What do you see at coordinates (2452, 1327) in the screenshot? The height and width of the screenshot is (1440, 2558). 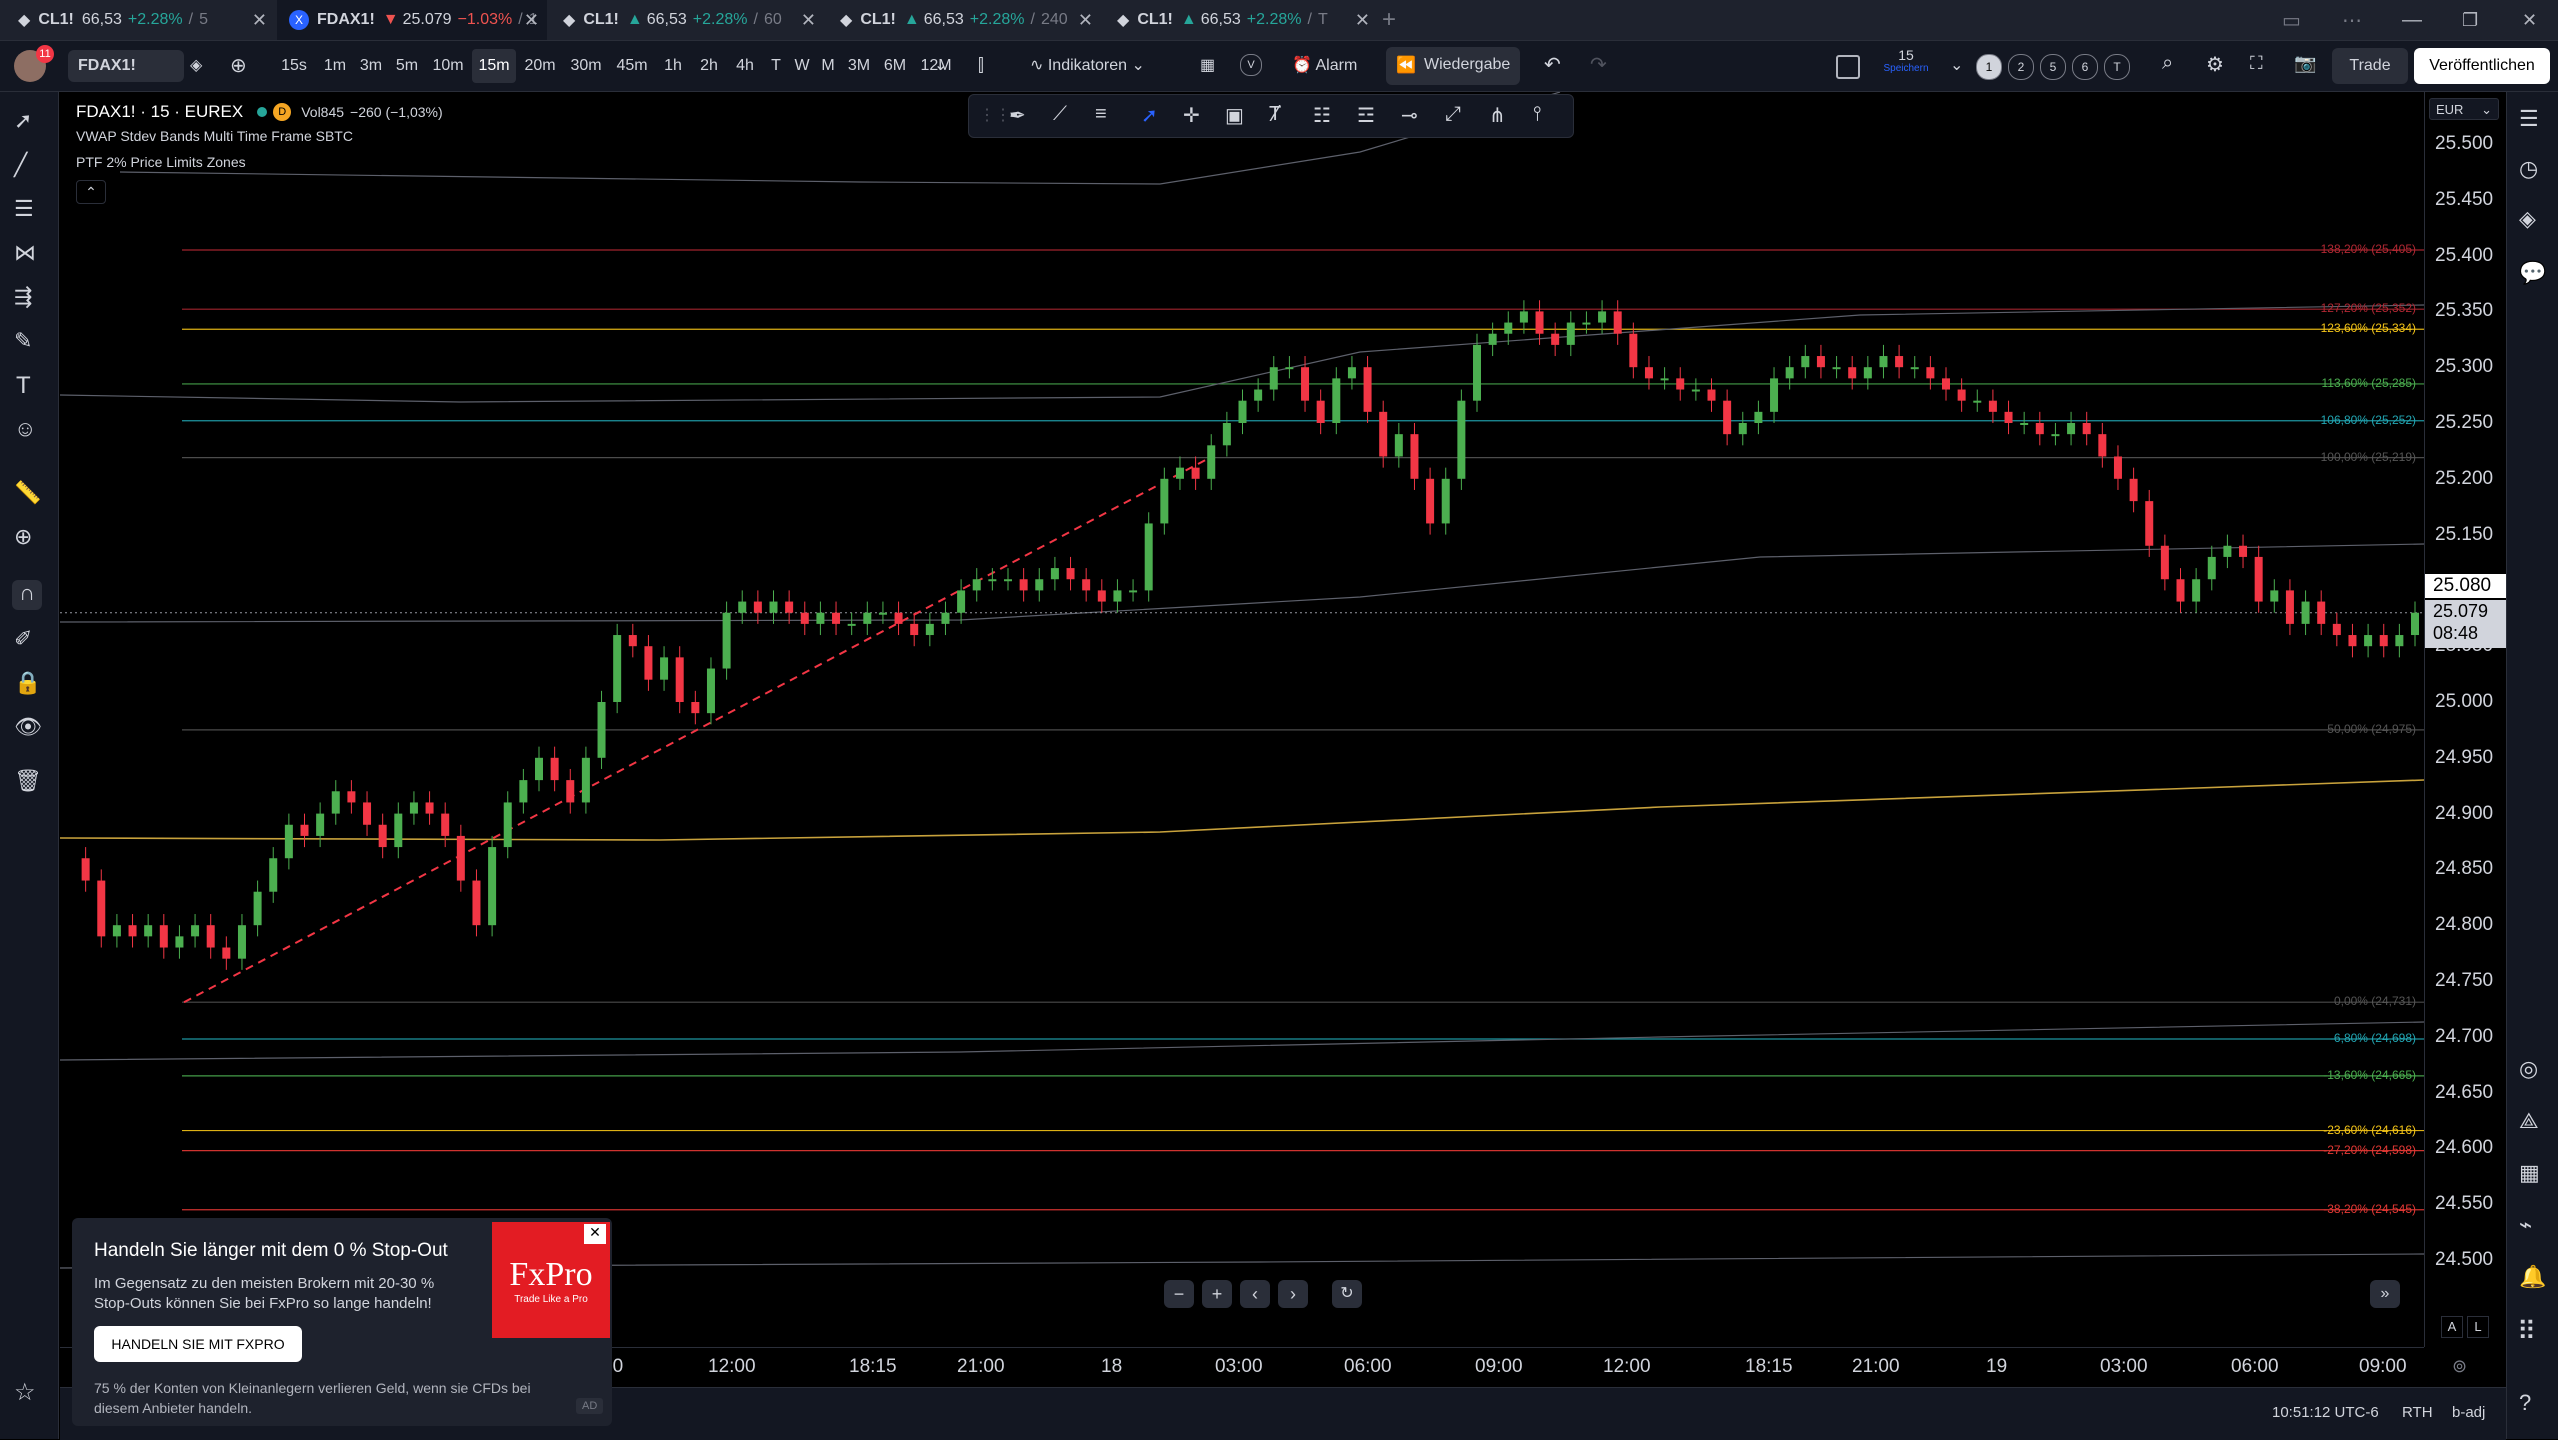 I see `auto-scale-button: A` at bounding box center [2452, 1327].